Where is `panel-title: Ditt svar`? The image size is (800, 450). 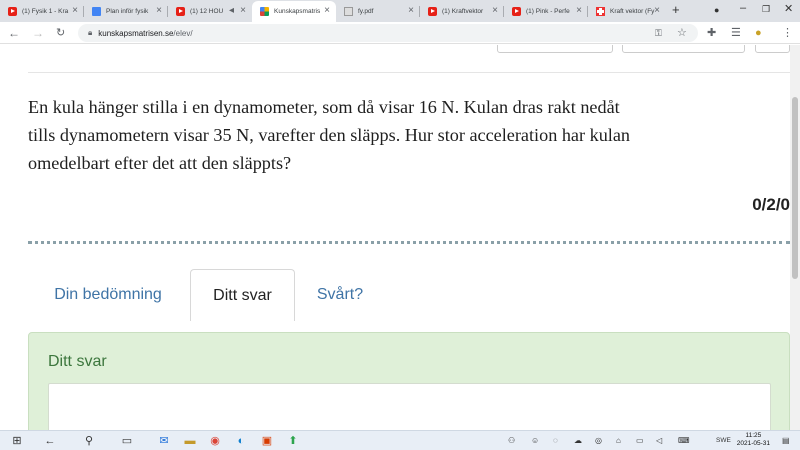
panel-title: Ditt svar is located at coordinates (77, 361).